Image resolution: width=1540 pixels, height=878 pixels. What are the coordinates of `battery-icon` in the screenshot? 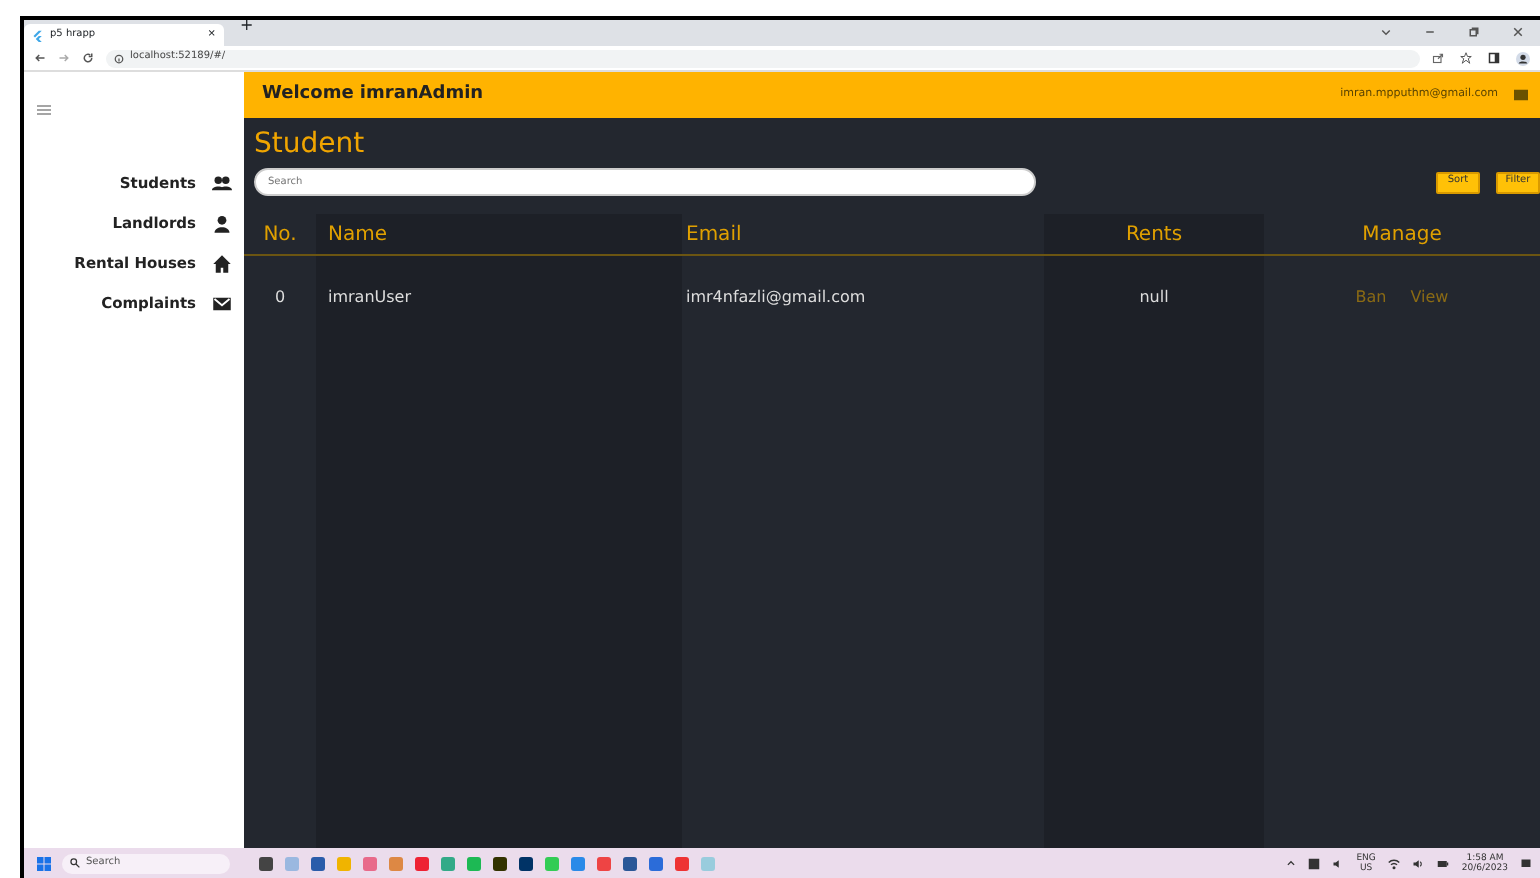 It's located at (1442, 863).